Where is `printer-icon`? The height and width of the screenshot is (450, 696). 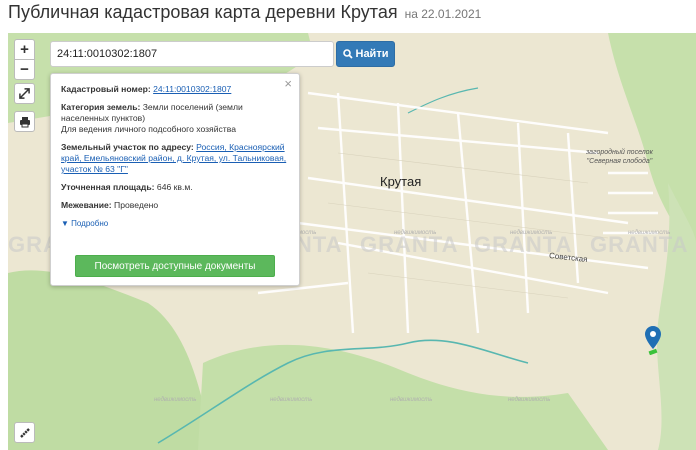 printer-icon is located at coordinates (24, 121).